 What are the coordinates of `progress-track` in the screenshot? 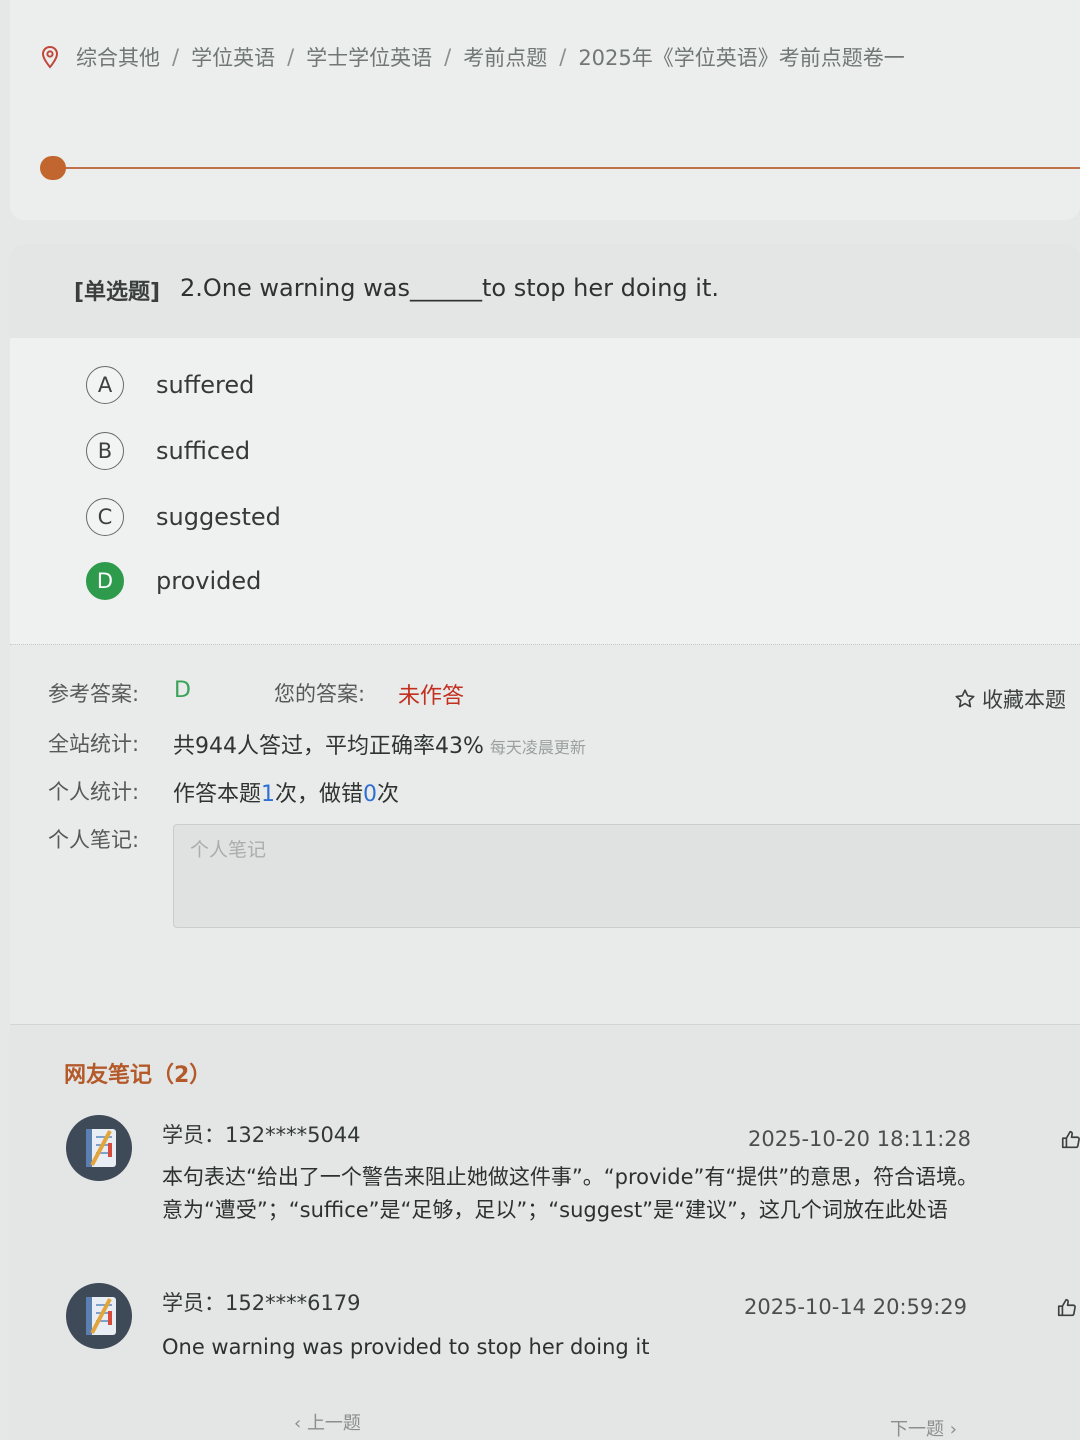 It's located at (566, 168).